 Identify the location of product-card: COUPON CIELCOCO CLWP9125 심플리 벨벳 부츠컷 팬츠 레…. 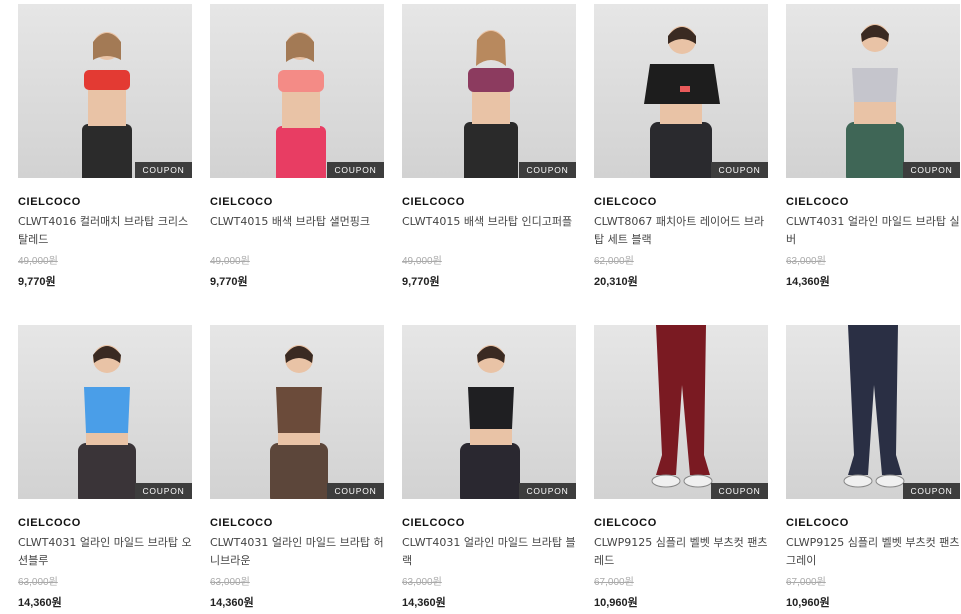
(681, 467).